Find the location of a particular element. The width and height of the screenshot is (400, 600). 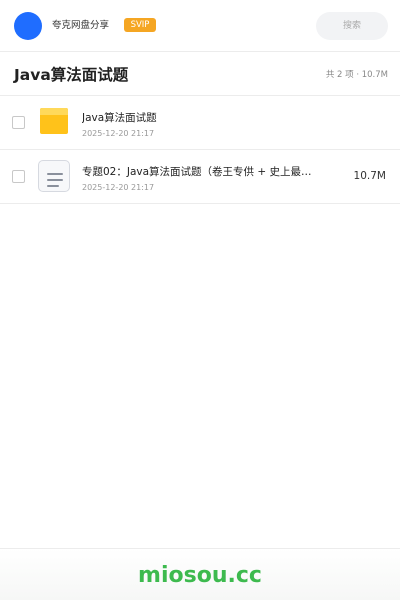

page-title: Java算法面试题 is located at coordinates (71, 75).